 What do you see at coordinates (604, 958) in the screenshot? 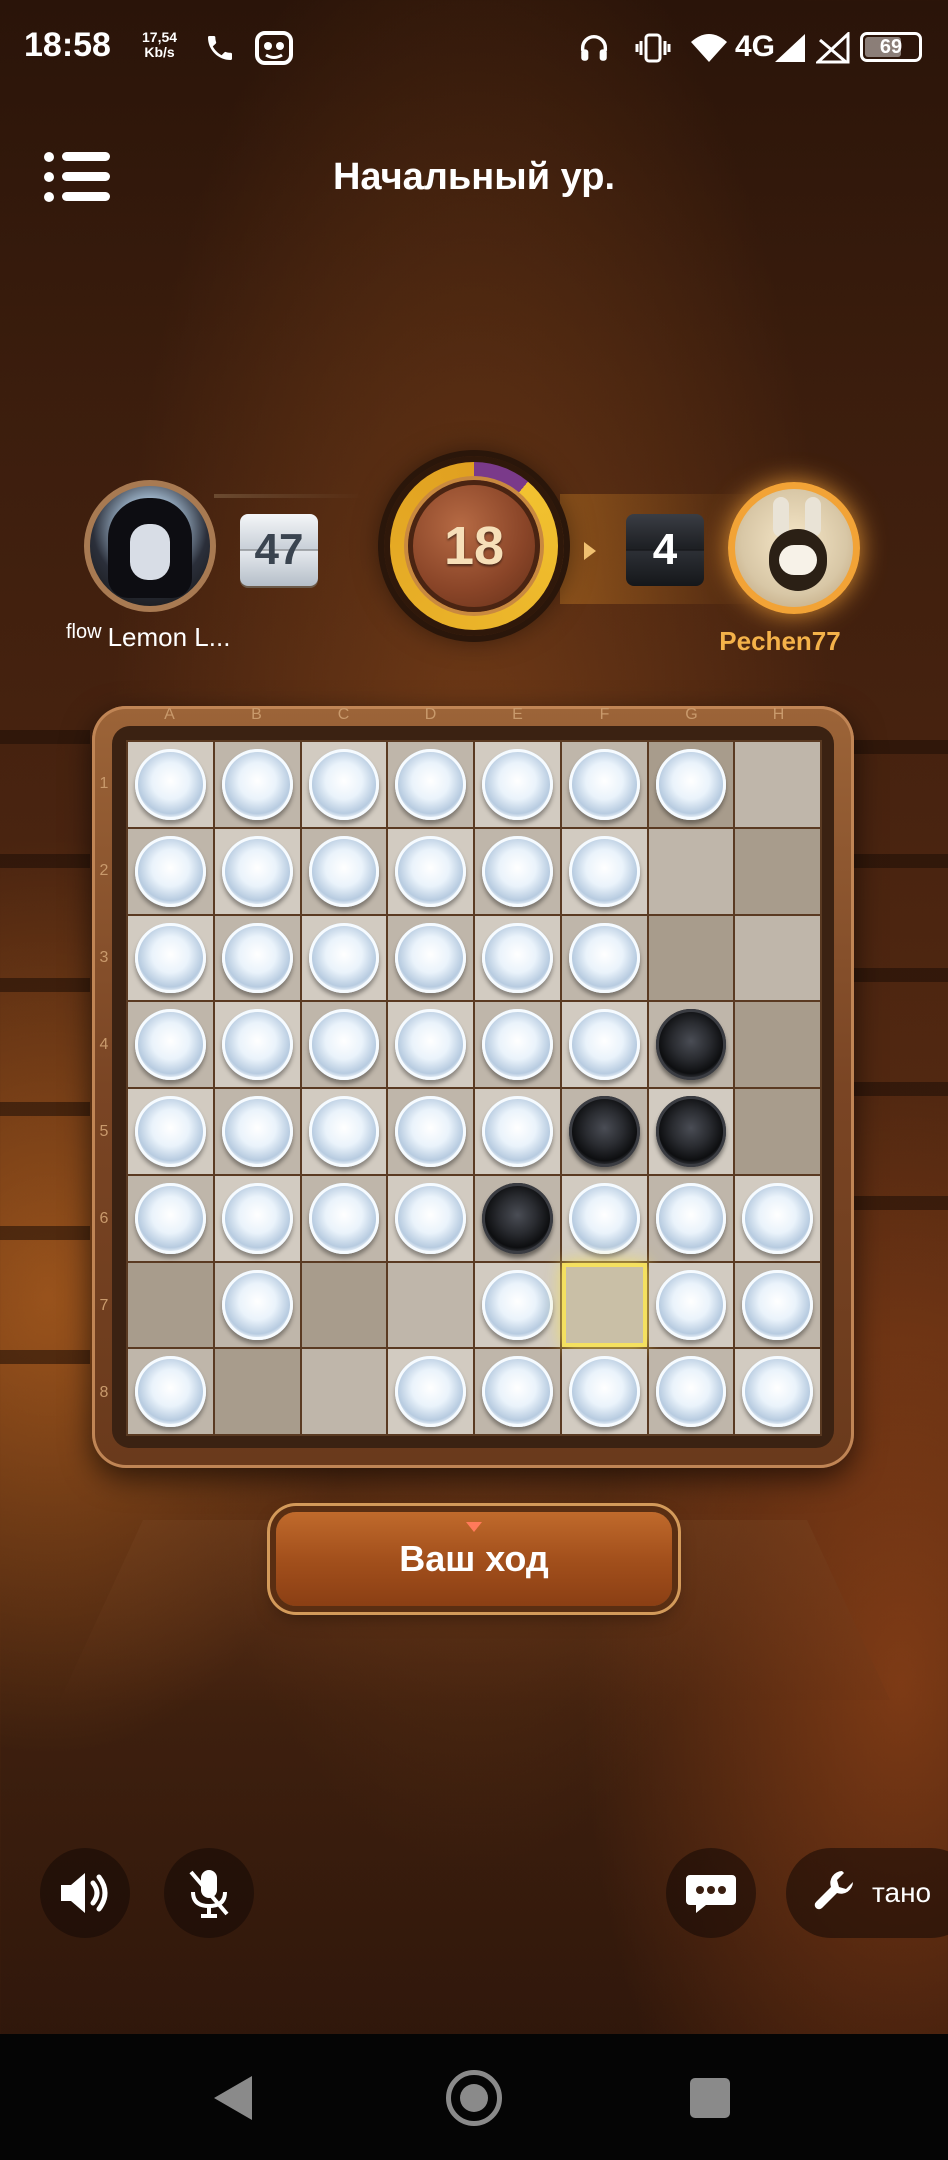
I see `board-cell-f3` at bounding box center [604, 958].